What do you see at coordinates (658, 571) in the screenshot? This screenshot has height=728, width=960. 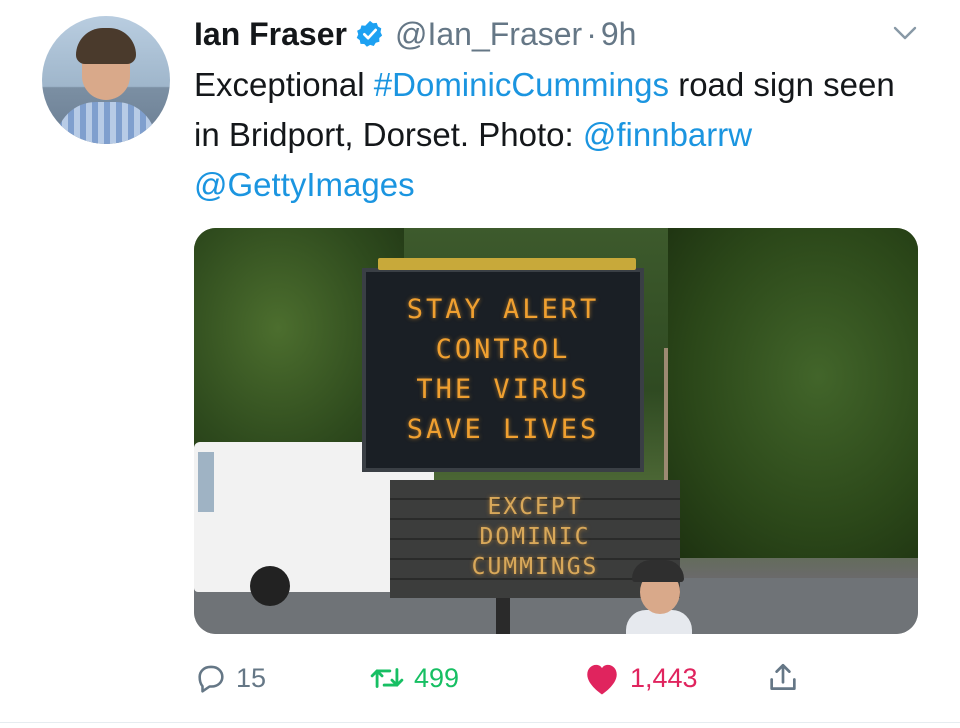 I see `pedestrian-cap` at bounding box center [658, 571].